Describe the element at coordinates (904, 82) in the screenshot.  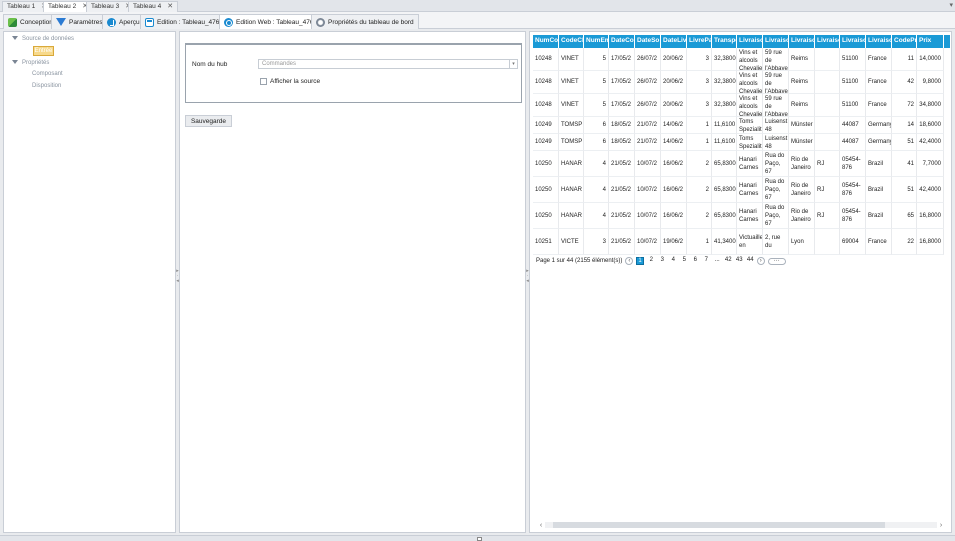
I see `table-cell: 42` at that location.